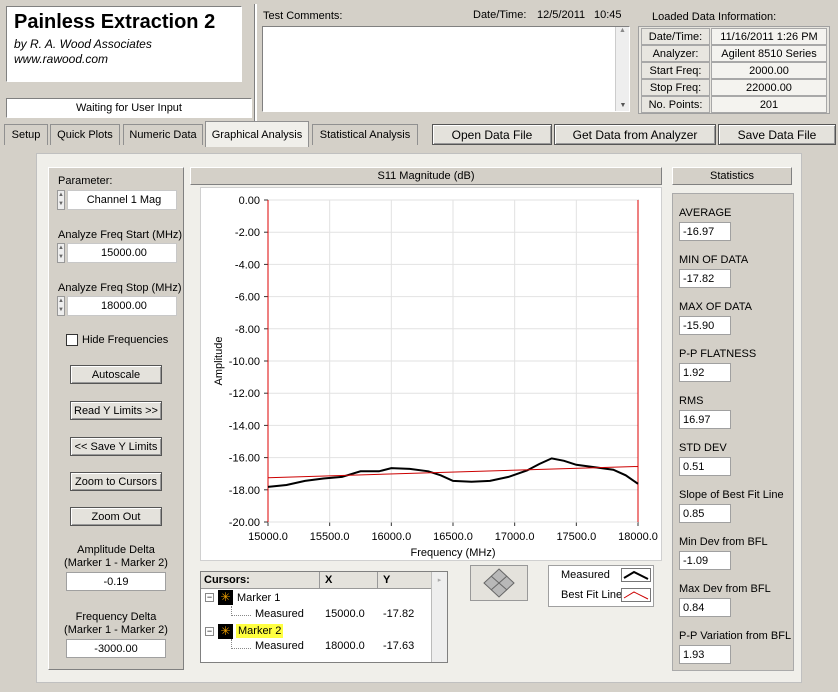 The image size is (838, 692). Describe the element at coordinates (691, 401) in the screenshot. I see `stat-label: RMS` at that location.